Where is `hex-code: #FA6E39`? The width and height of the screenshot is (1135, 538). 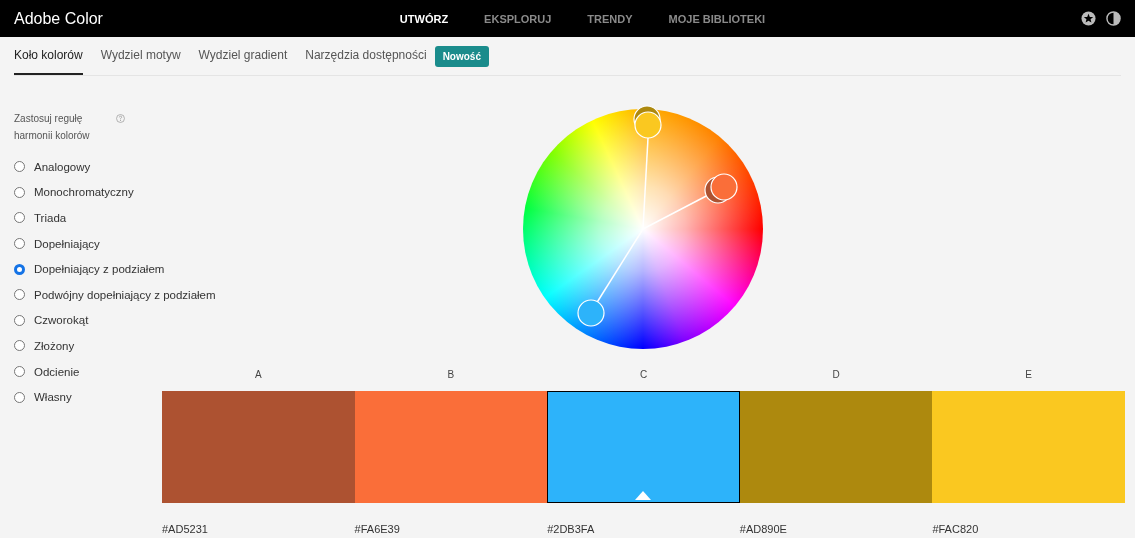
hex-code: #FA6E39 is located at coordinates (377, 529).